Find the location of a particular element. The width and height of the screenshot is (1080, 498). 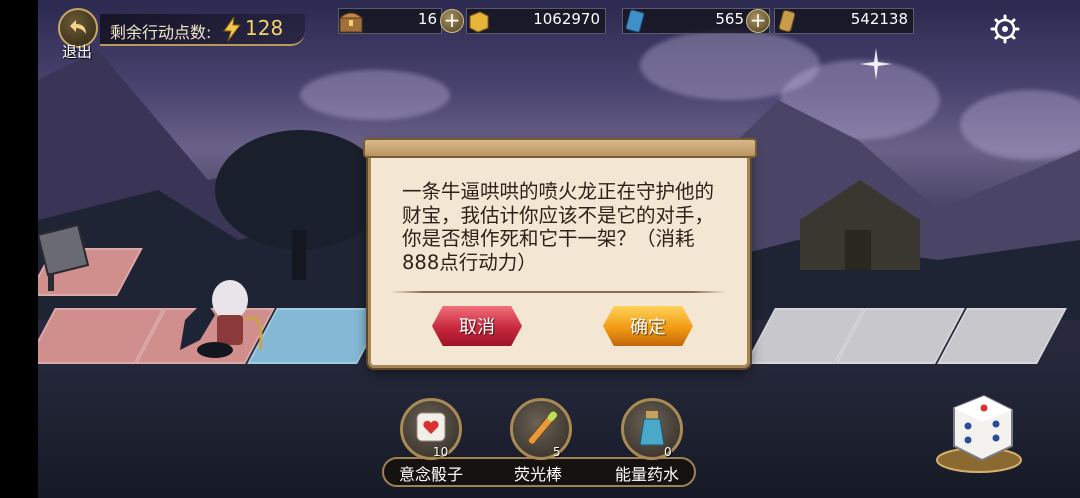

bronze-coin-icon is located at coordinates (787, 21).